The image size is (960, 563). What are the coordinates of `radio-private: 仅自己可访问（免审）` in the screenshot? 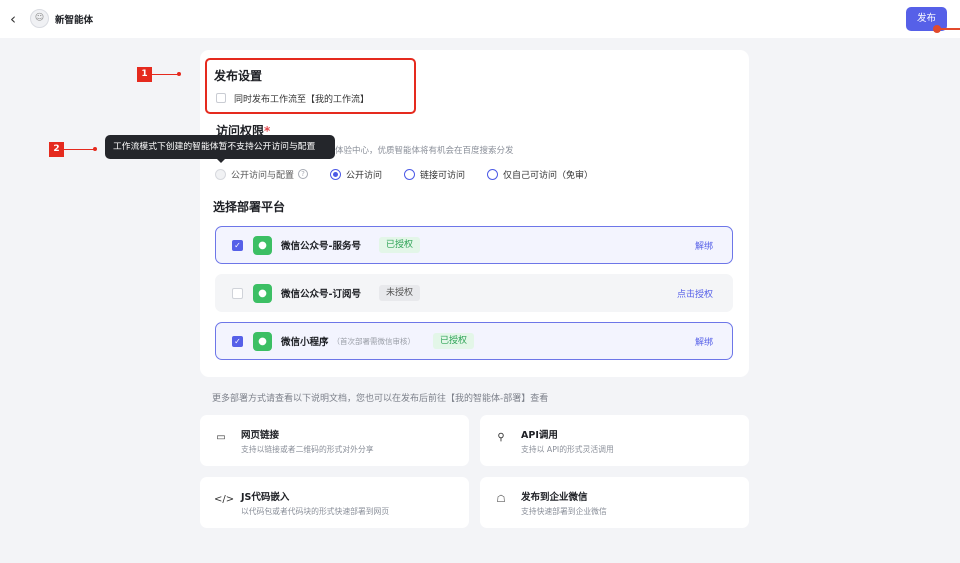 It's located at (540, 174).